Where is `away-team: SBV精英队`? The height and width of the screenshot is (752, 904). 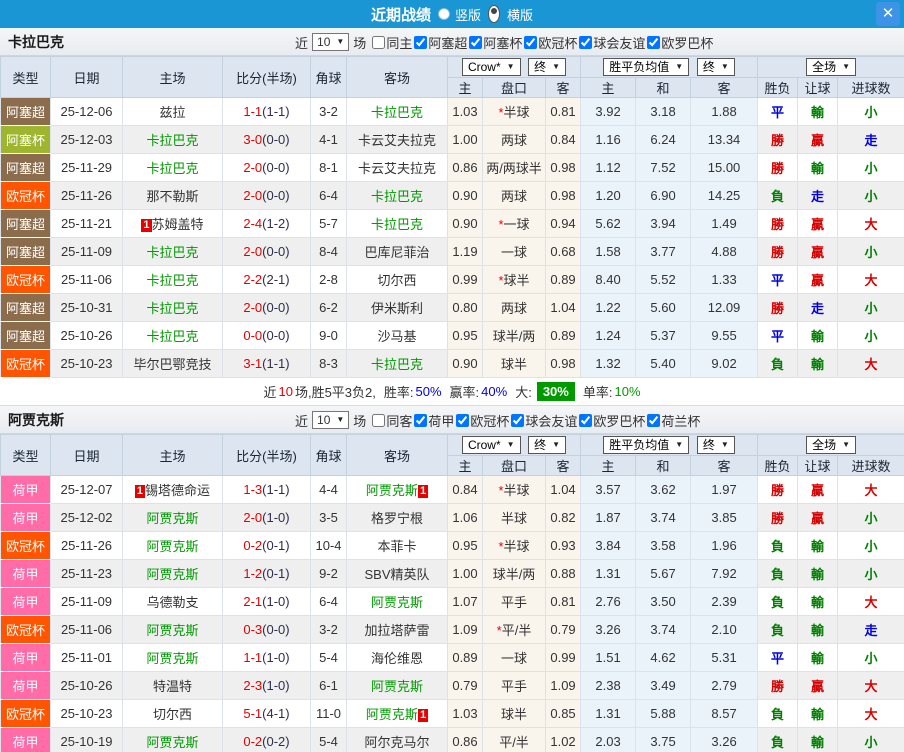
away-team: SBV精英队 is located at coordinates (397, 573).